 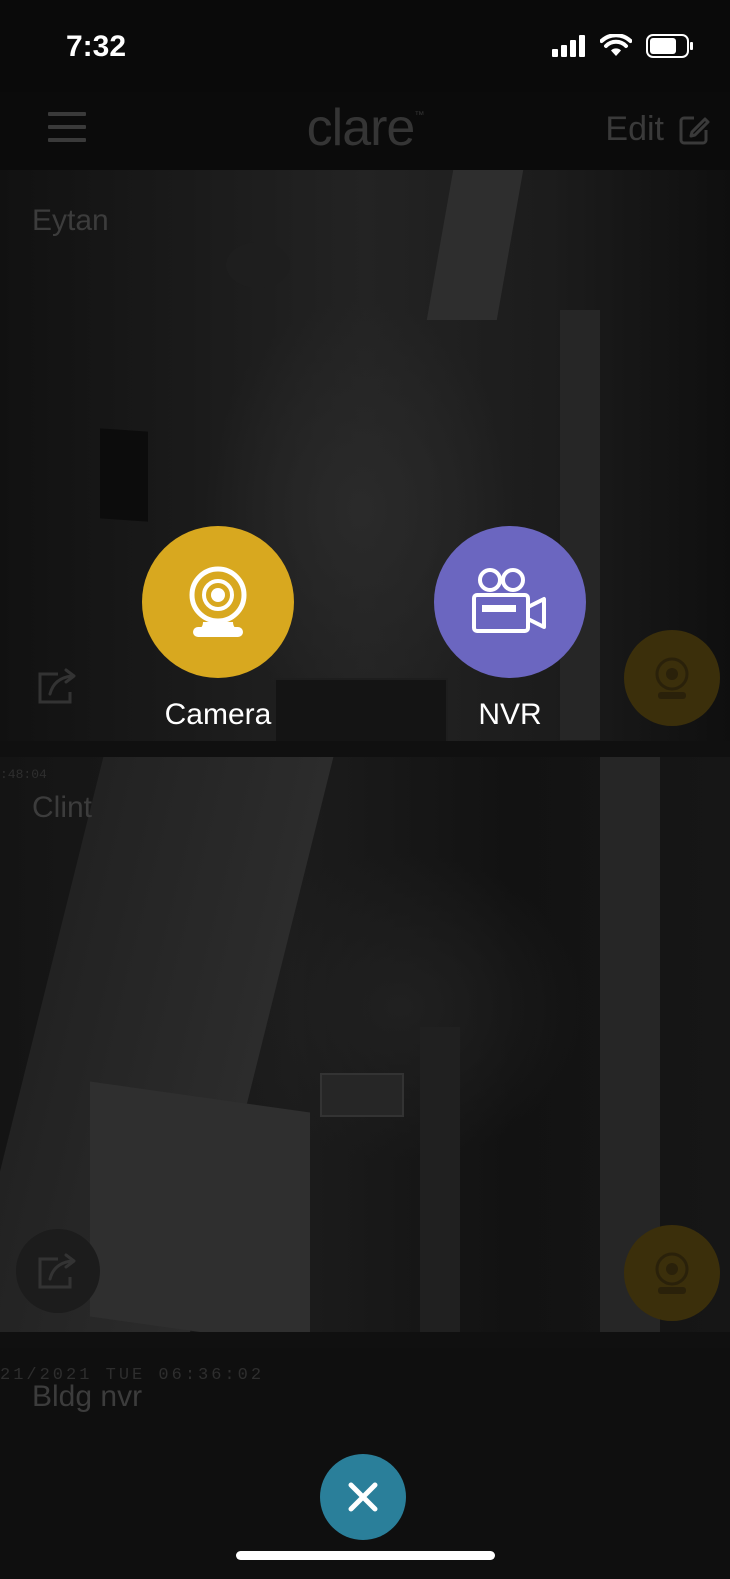 What do you see at coordinates (365, 1555) in the screenshot?
I see `home-indicator` at bounding box center [365, 1555].